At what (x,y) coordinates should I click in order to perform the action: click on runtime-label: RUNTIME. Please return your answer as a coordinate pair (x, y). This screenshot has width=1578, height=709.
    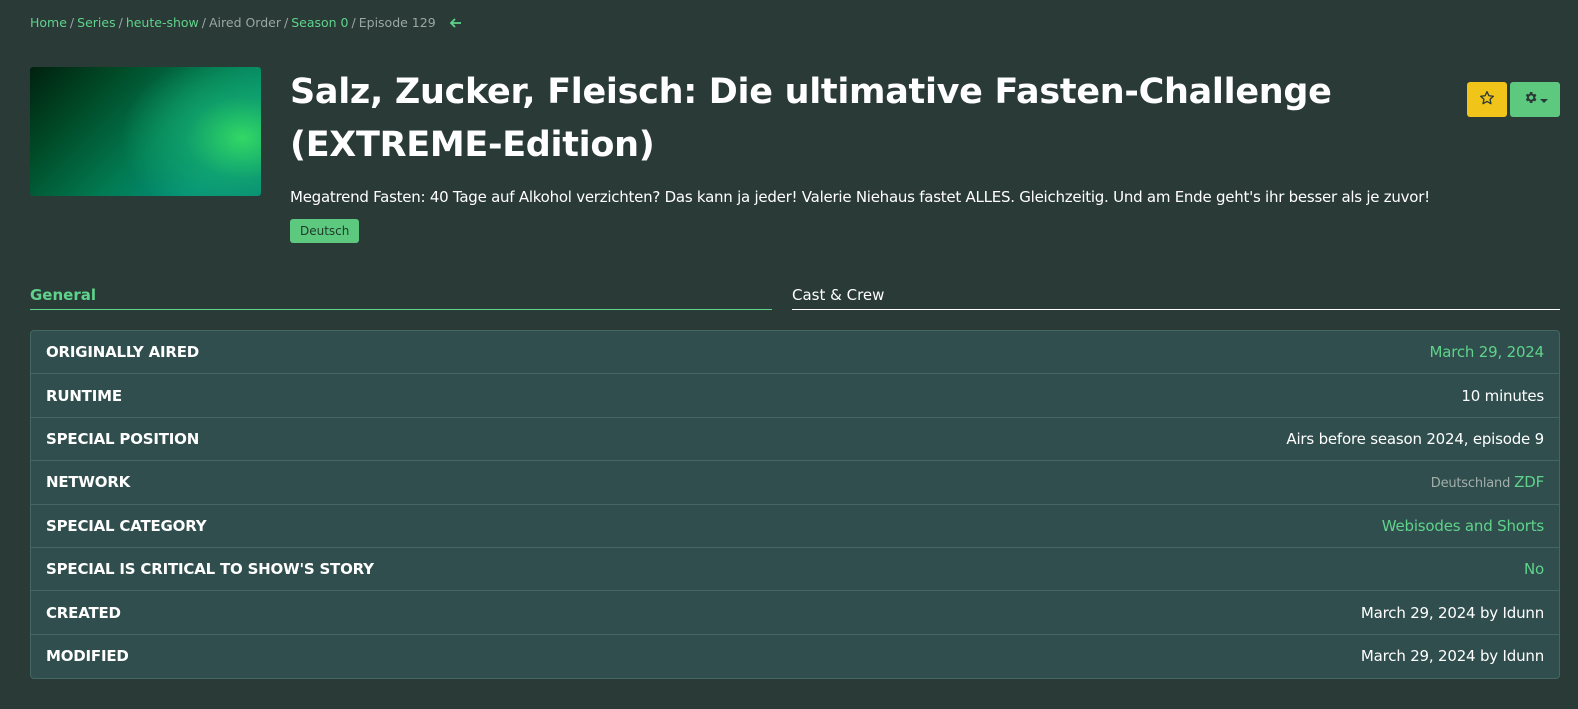
    Looking at the image, I should click on (84, 395).